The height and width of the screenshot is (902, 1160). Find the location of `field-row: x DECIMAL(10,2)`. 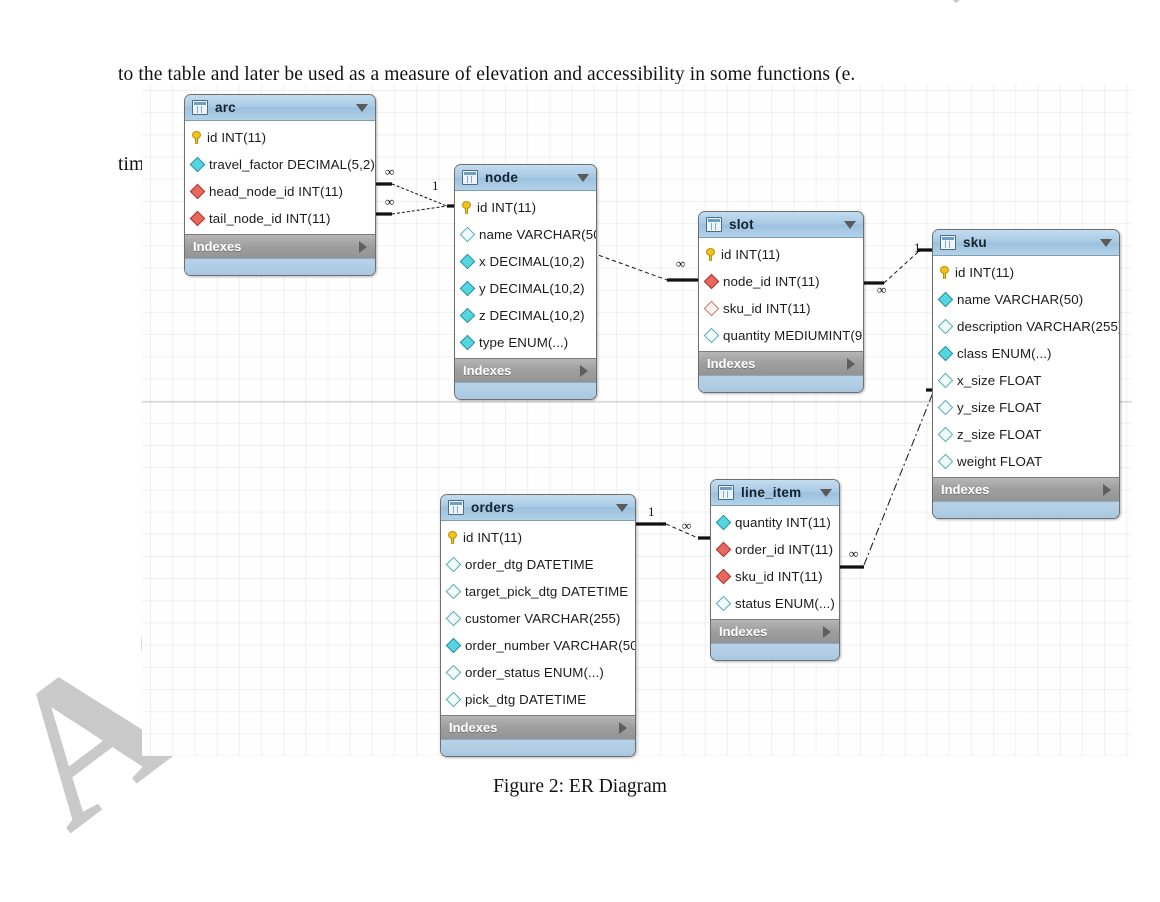

field-row: x DECIMAL(10,2) is located at coordinates (525, 261).